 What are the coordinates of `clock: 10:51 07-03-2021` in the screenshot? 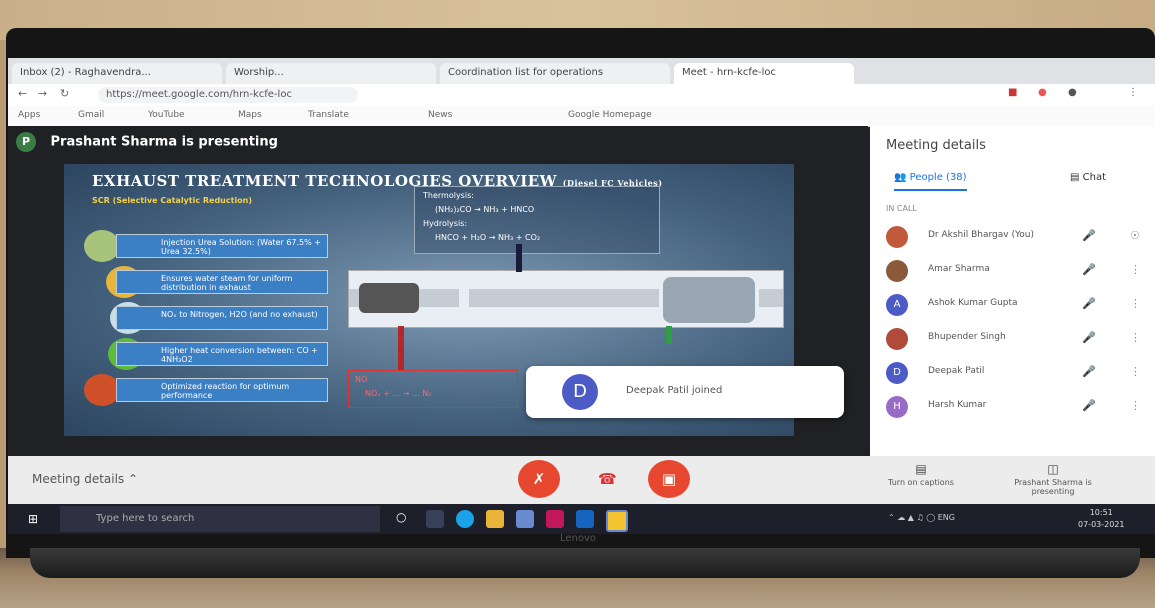 It's located at (1101, 519).